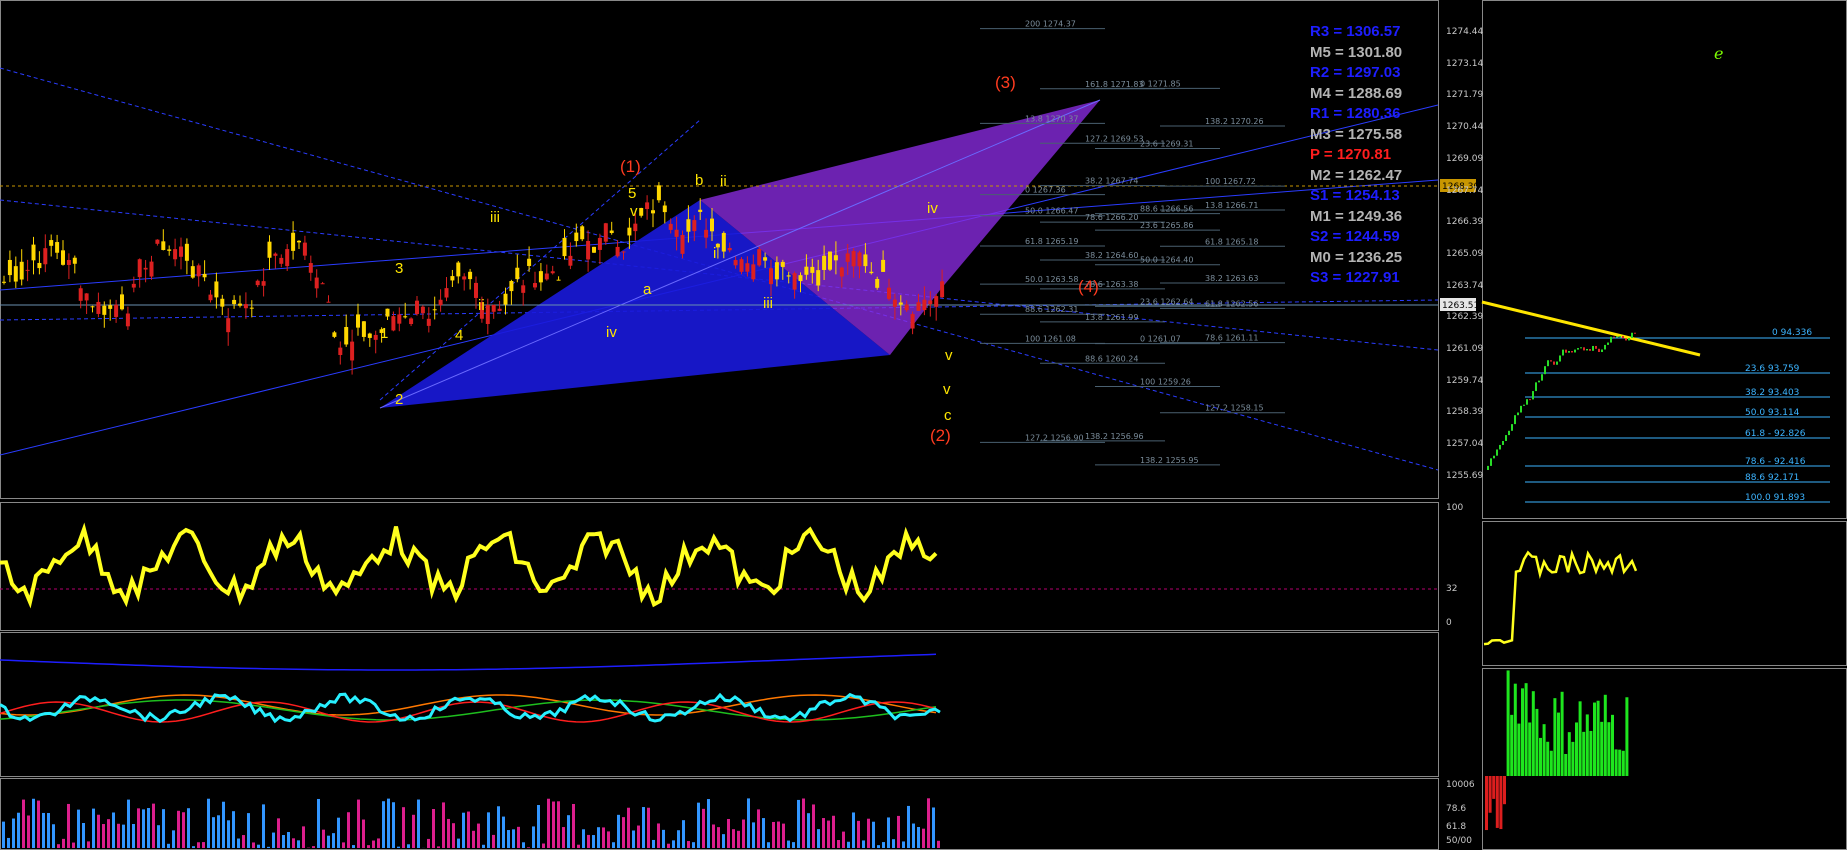 The height and width of the screenshot is (850, 1847). Describe the element at coordinates (1465, 222) in the screenshot. I see `price-tick-label: 1266.39` at that location.